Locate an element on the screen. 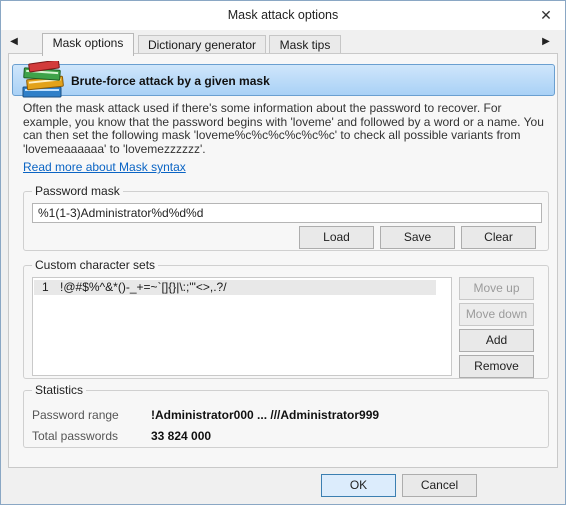  password-mask-input: %1(1-3)Administrator%d%d%d is located at coordinates (287, 213).